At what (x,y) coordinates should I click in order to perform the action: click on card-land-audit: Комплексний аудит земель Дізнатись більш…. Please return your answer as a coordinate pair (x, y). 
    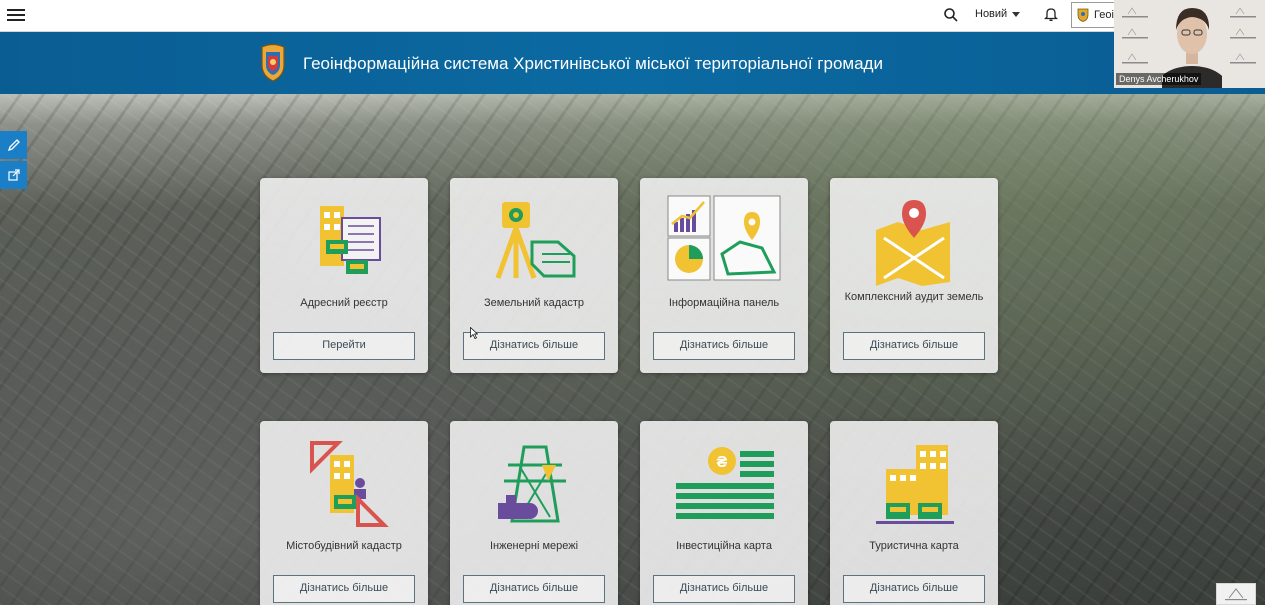
    Looking at the image, I should click on (914, 275).